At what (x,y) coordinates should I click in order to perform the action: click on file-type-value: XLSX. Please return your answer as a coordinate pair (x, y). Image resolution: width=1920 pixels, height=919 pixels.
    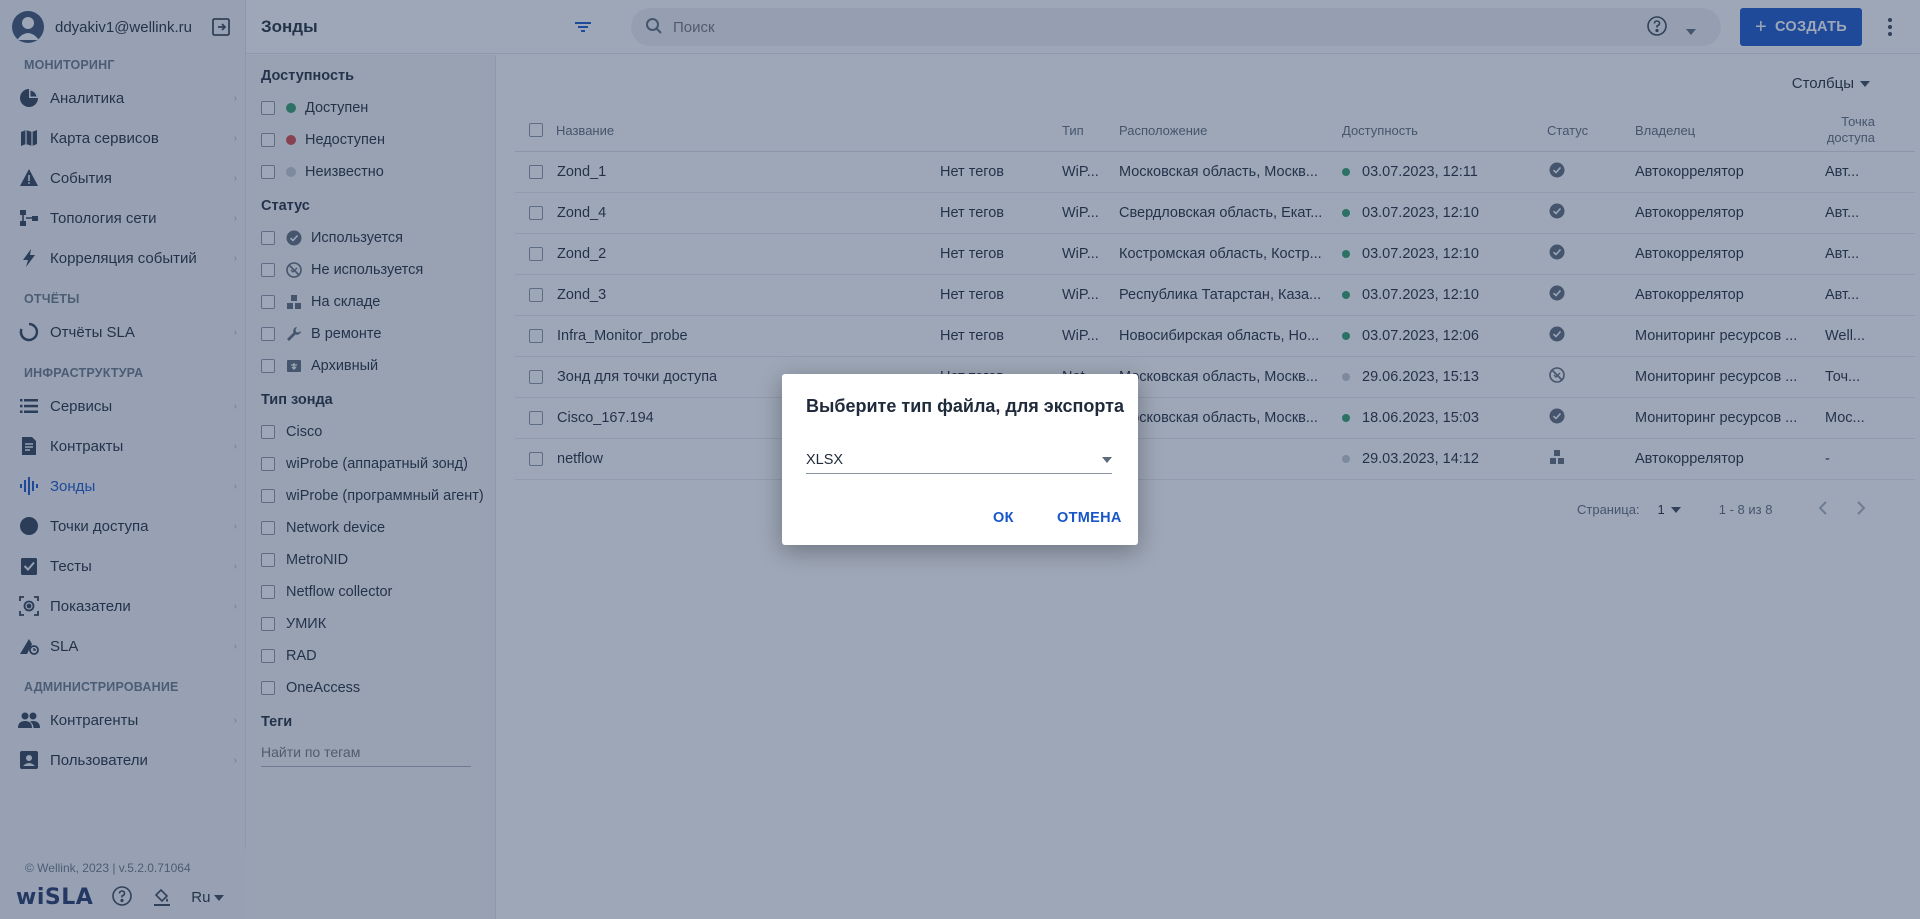
    Looking at the image, I should click on (825, 459).